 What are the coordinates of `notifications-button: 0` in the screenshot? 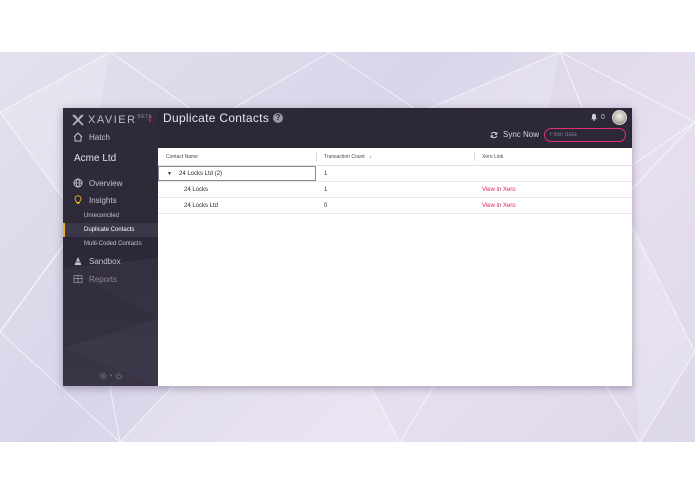 It's located at (597, 117).